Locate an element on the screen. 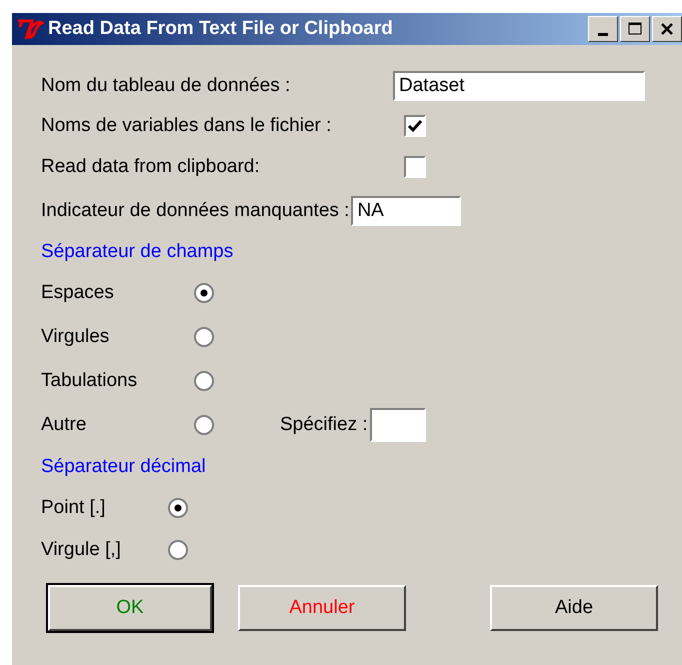 Image resolution: width=682 pixels, height=665 pixels. maximize-icon is located at coordinates (635, 29).